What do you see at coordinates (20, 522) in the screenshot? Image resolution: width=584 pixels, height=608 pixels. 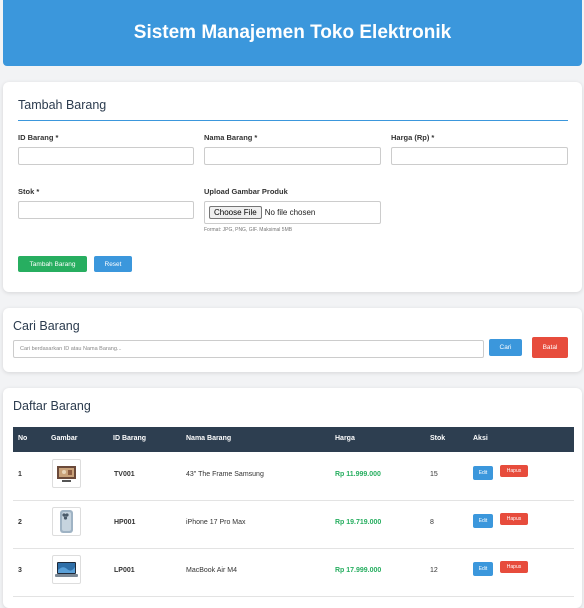 I see `row-no: 2` at bounding box center [20, 522].